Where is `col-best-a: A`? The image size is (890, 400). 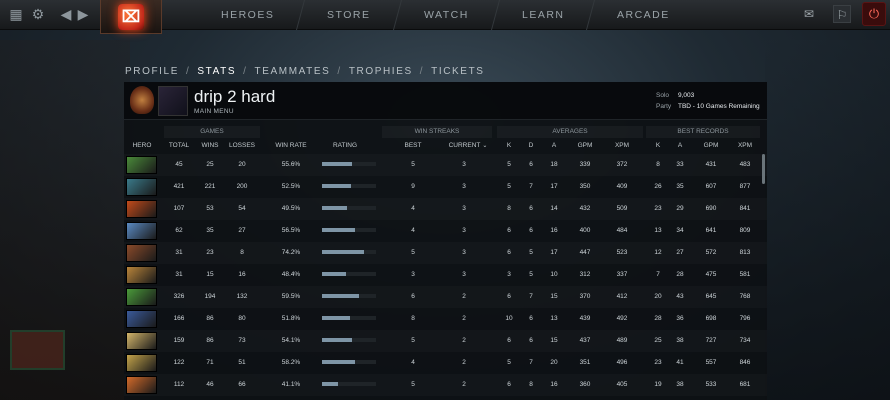
col-best-a: A is located at coordinates (680, 146).